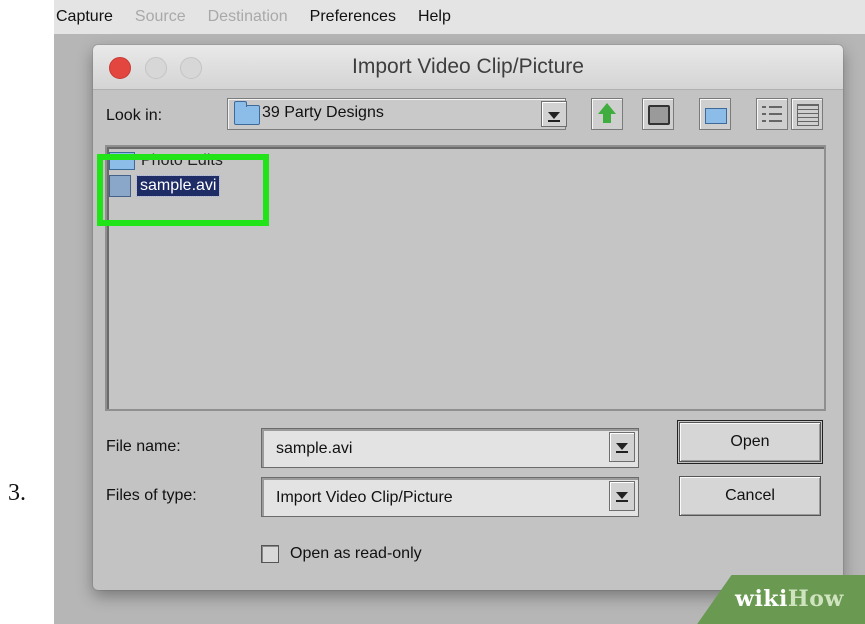  I want to click on files-of-type-label: Files of type:, so click(151, 495).